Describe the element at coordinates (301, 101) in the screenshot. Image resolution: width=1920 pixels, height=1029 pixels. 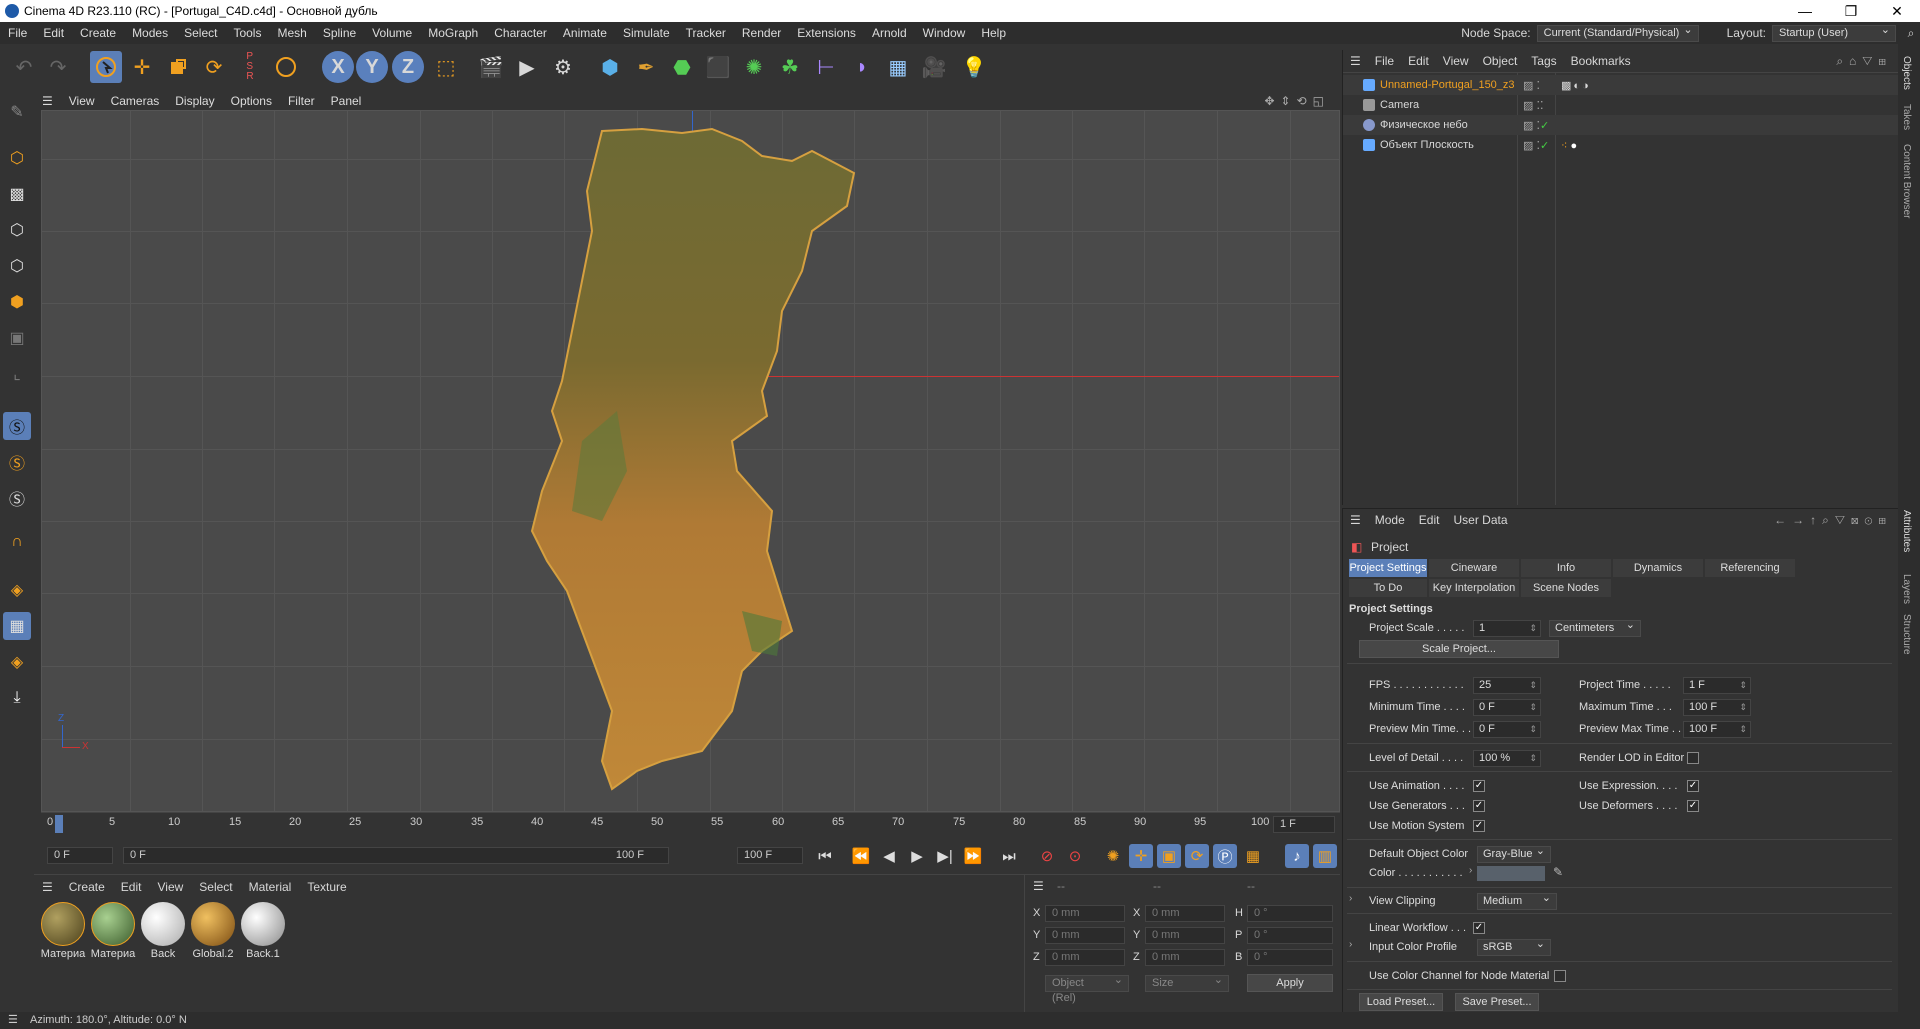
I see `viewport-menu-filter: Filter` at that location.